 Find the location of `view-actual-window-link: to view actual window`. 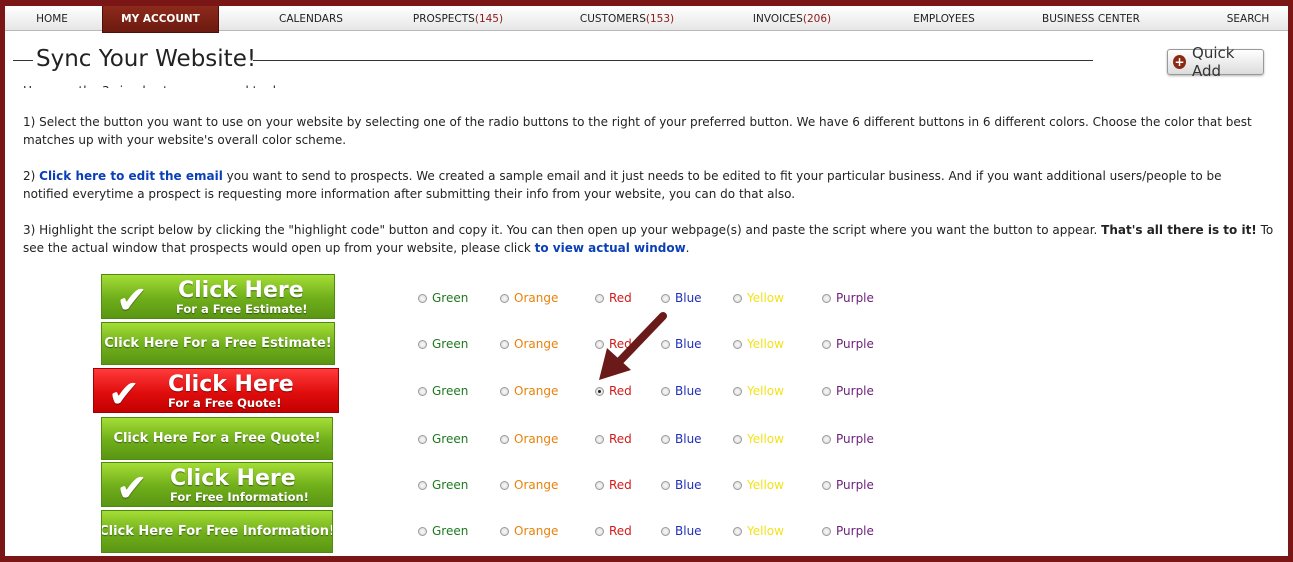

view-actual-window-link: to view actual window is located at coordinates (610, 248).